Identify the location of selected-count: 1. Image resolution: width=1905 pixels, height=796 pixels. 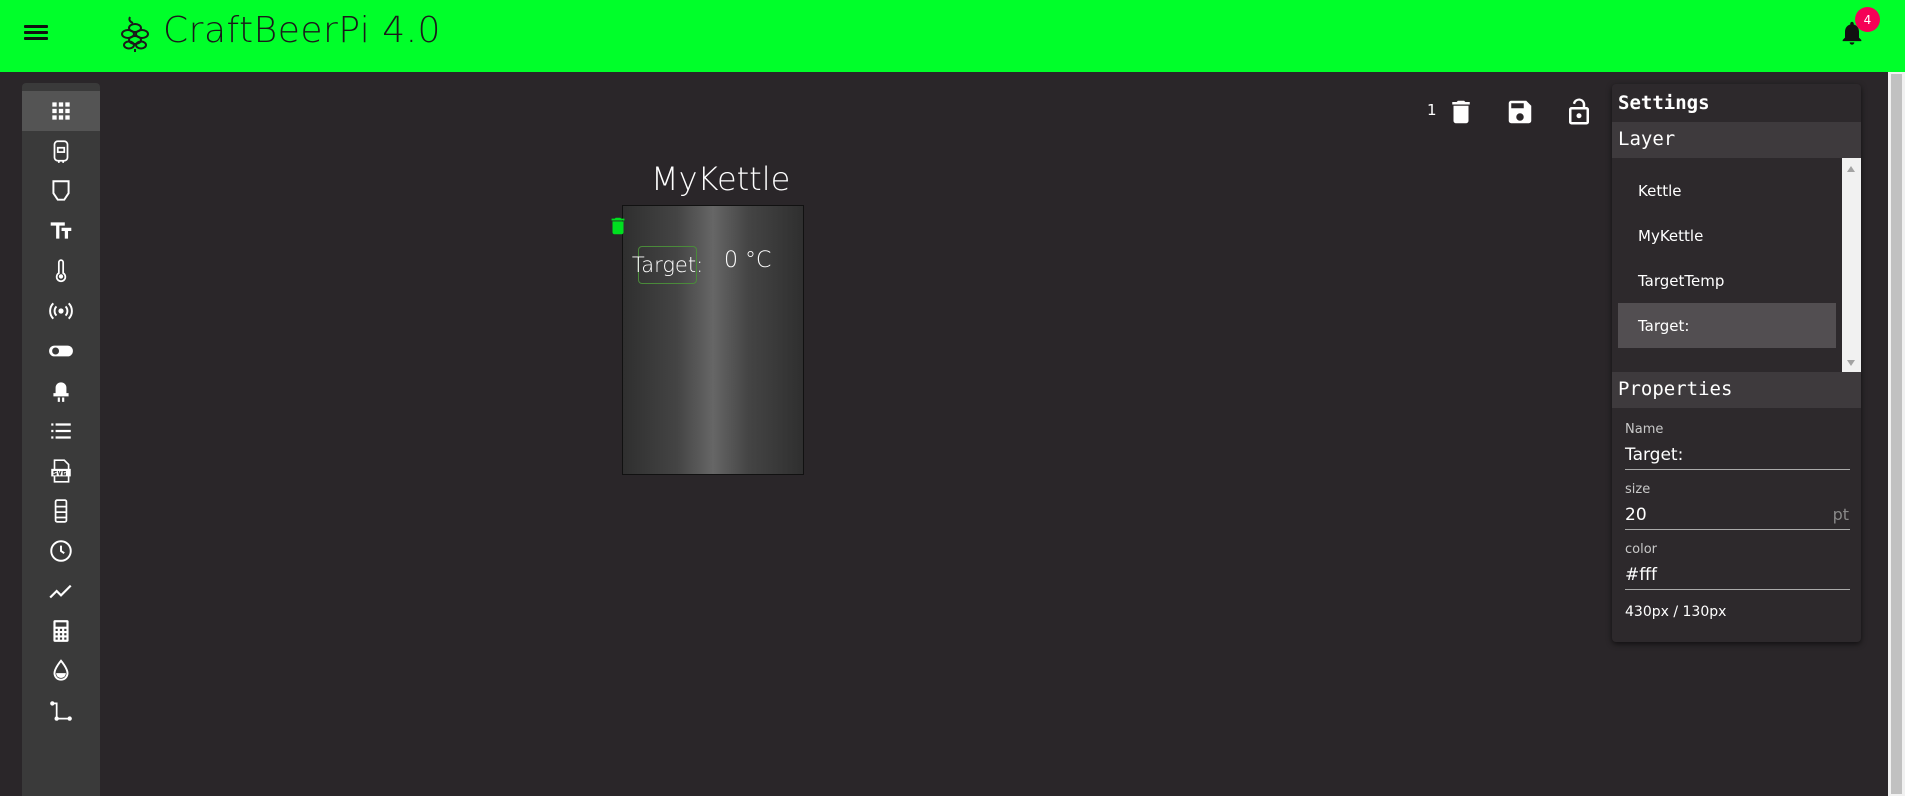
(1432, 110).